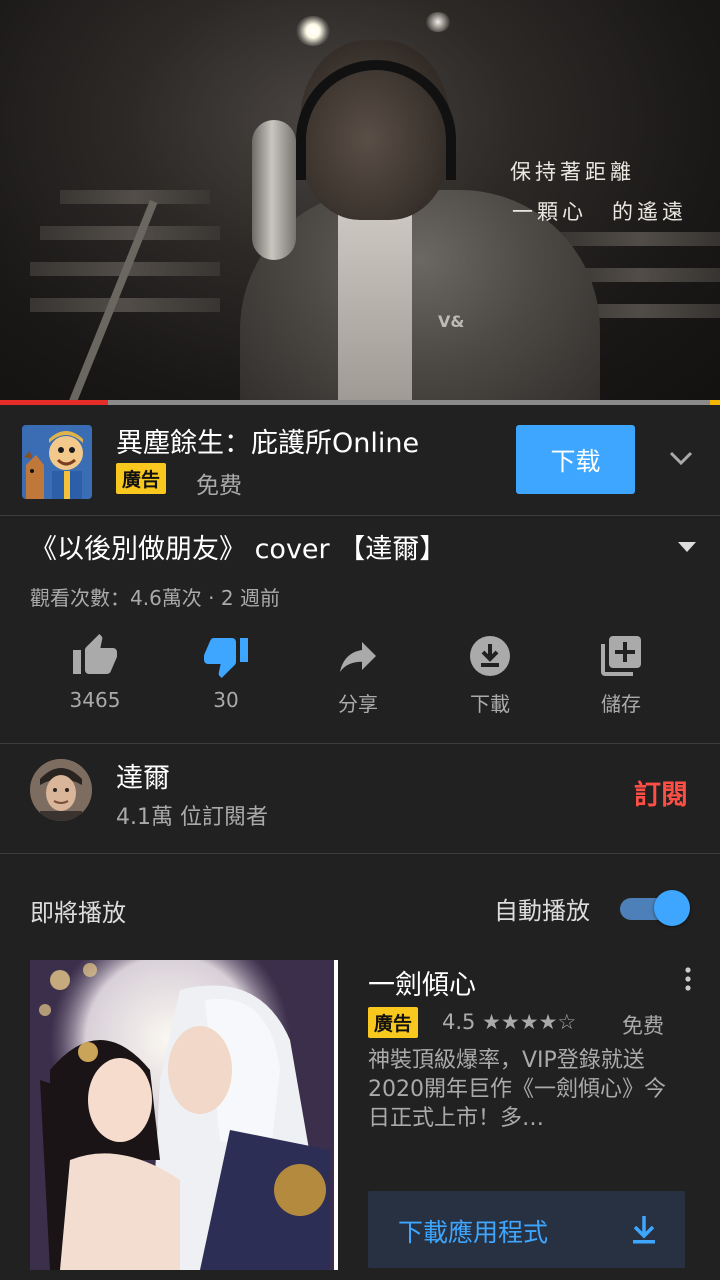 Image resolution: width=720 pixels, height=1280 pixels. I want to click on thumbs-up-icon, so click(95, 654).